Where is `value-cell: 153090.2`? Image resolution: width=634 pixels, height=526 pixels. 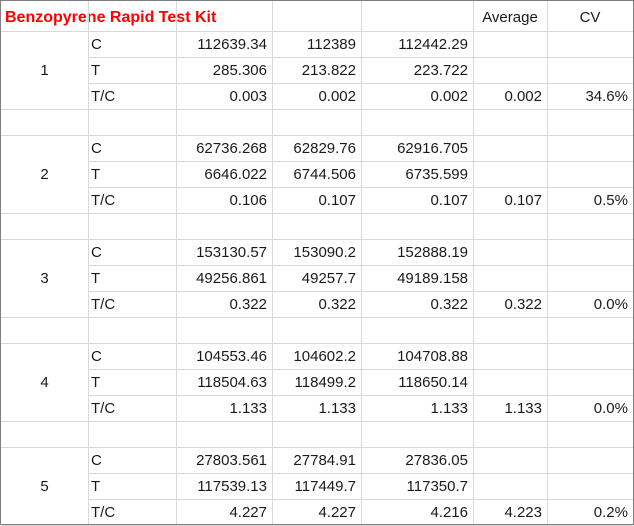
value-cell: 153090.2 is located at coordinates (324, 252).